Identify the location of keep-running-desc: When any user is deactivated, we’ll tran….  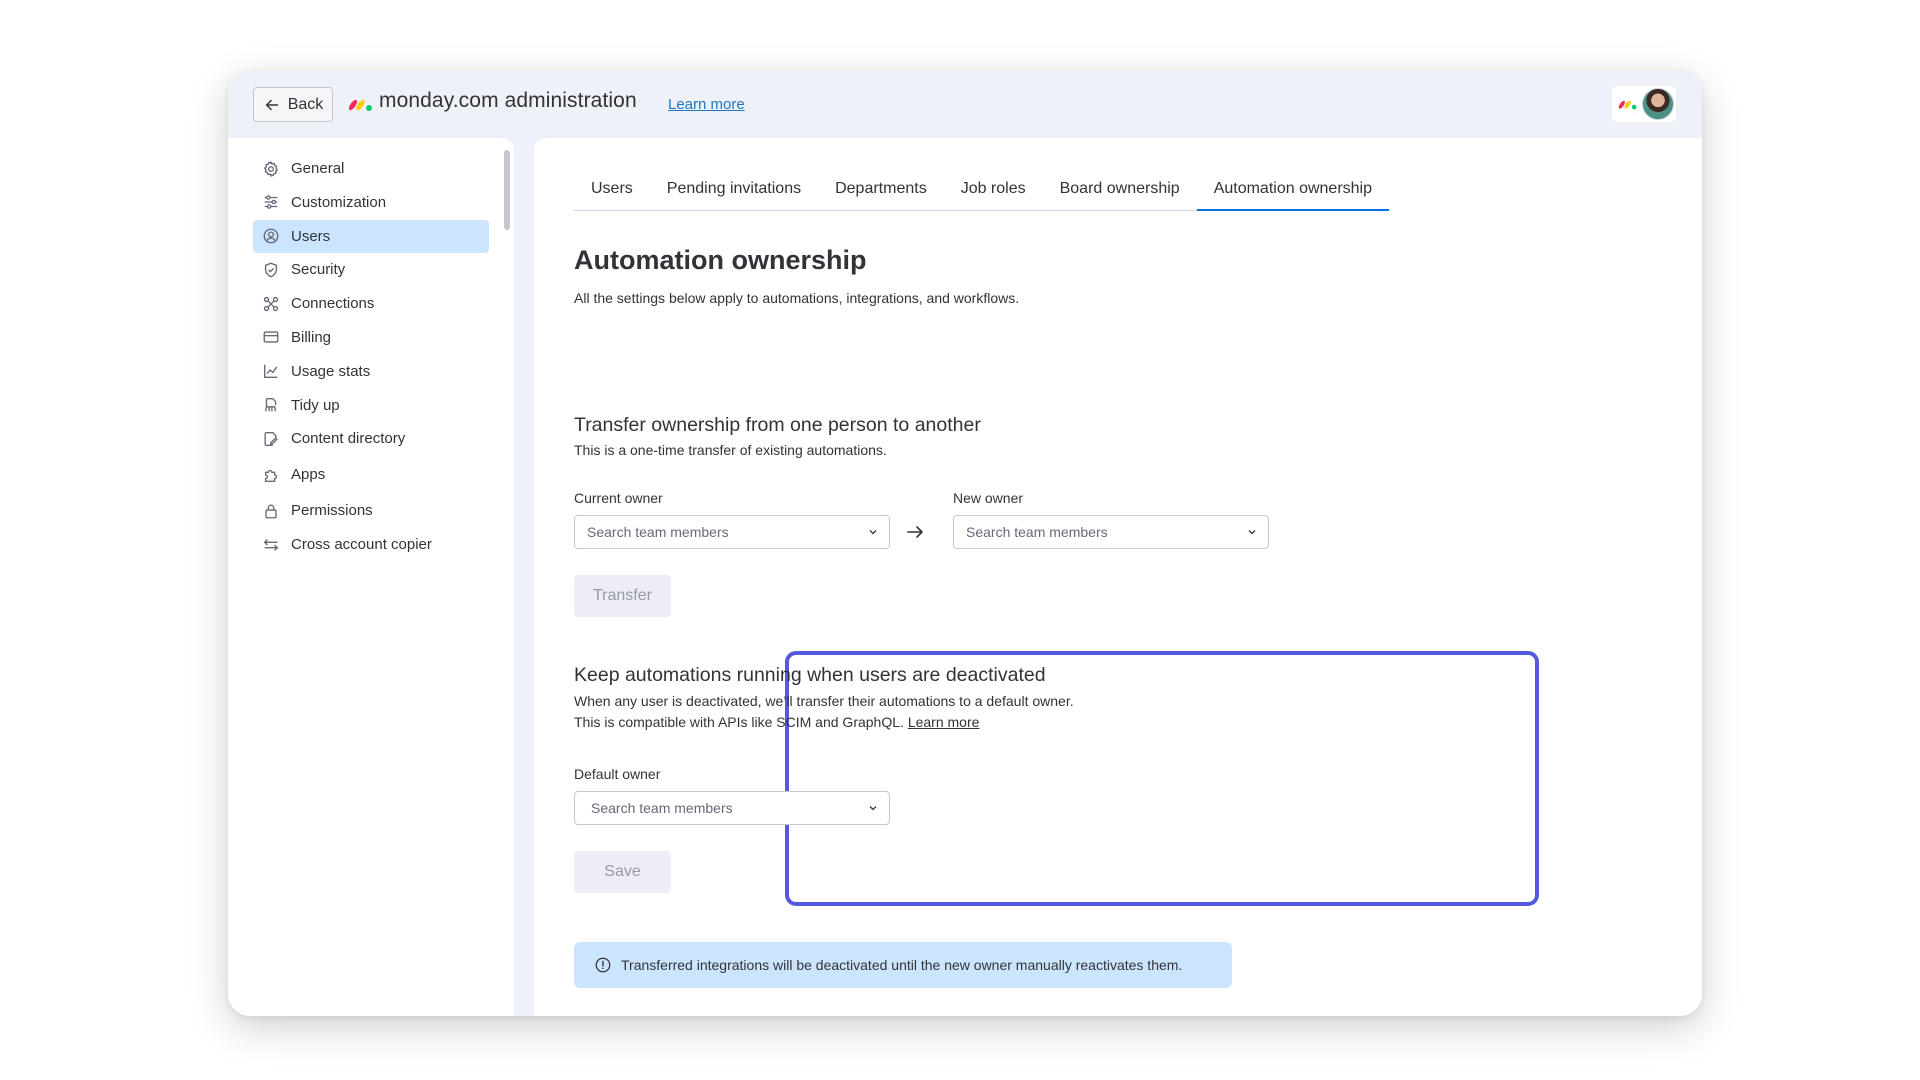
(824, 712).